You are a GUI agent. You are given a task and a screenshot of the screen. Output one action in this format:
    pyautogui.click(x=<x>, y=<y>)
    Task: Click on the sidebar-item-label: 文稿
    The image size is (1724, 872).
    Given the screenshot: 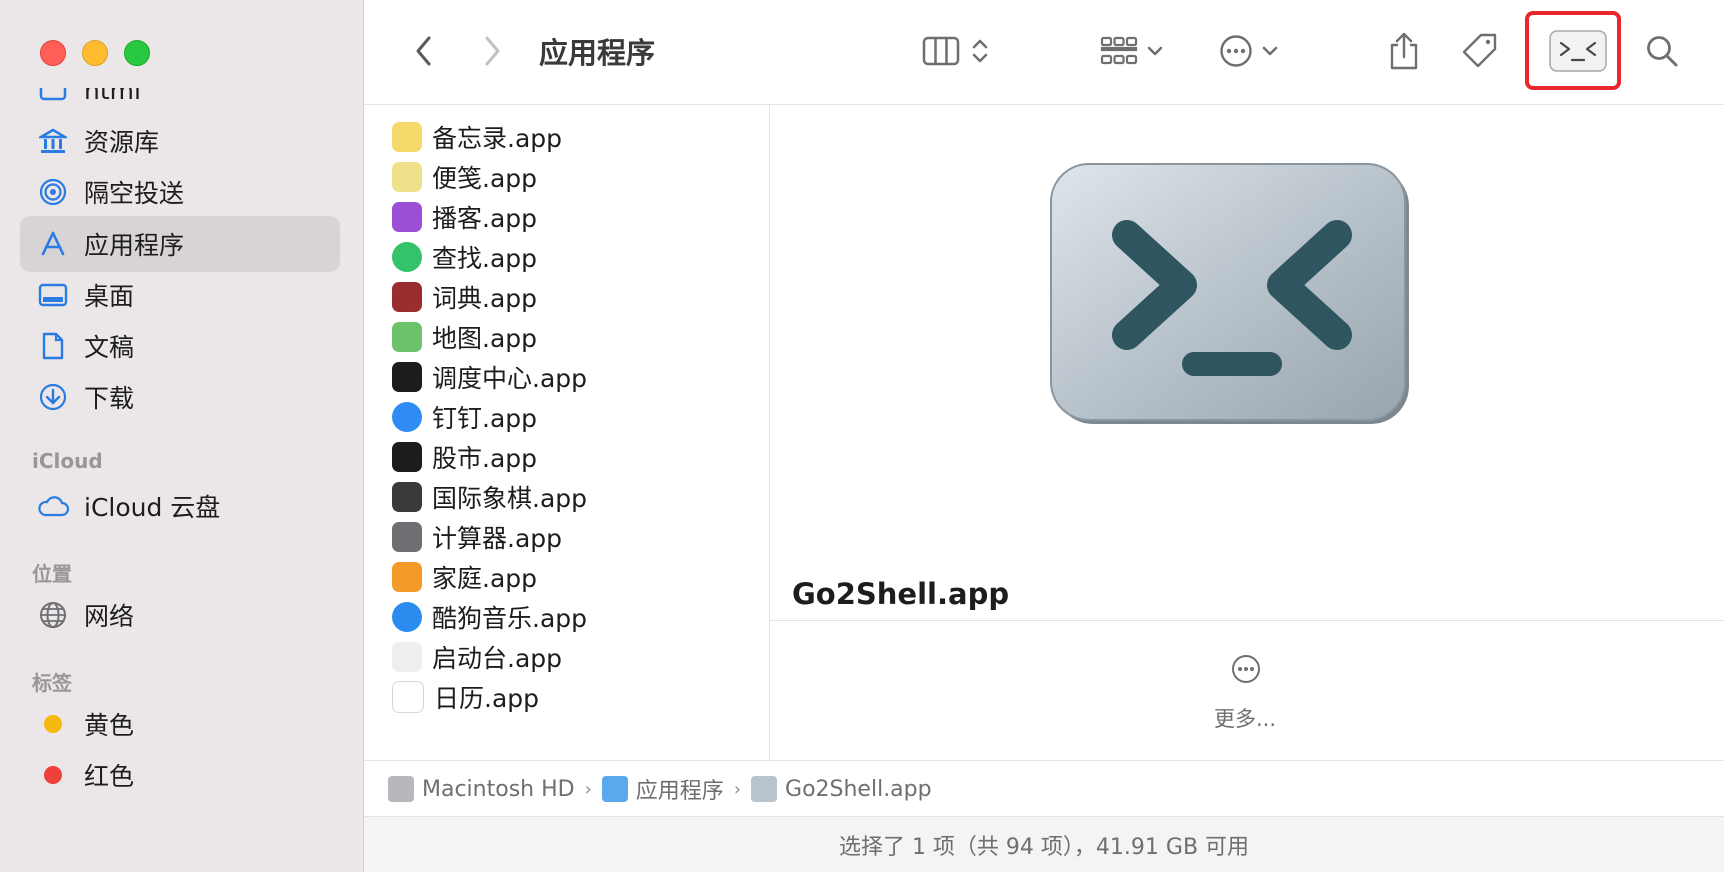 What is the action you would take?
    pyautogui.click(x=109, y=347)
    